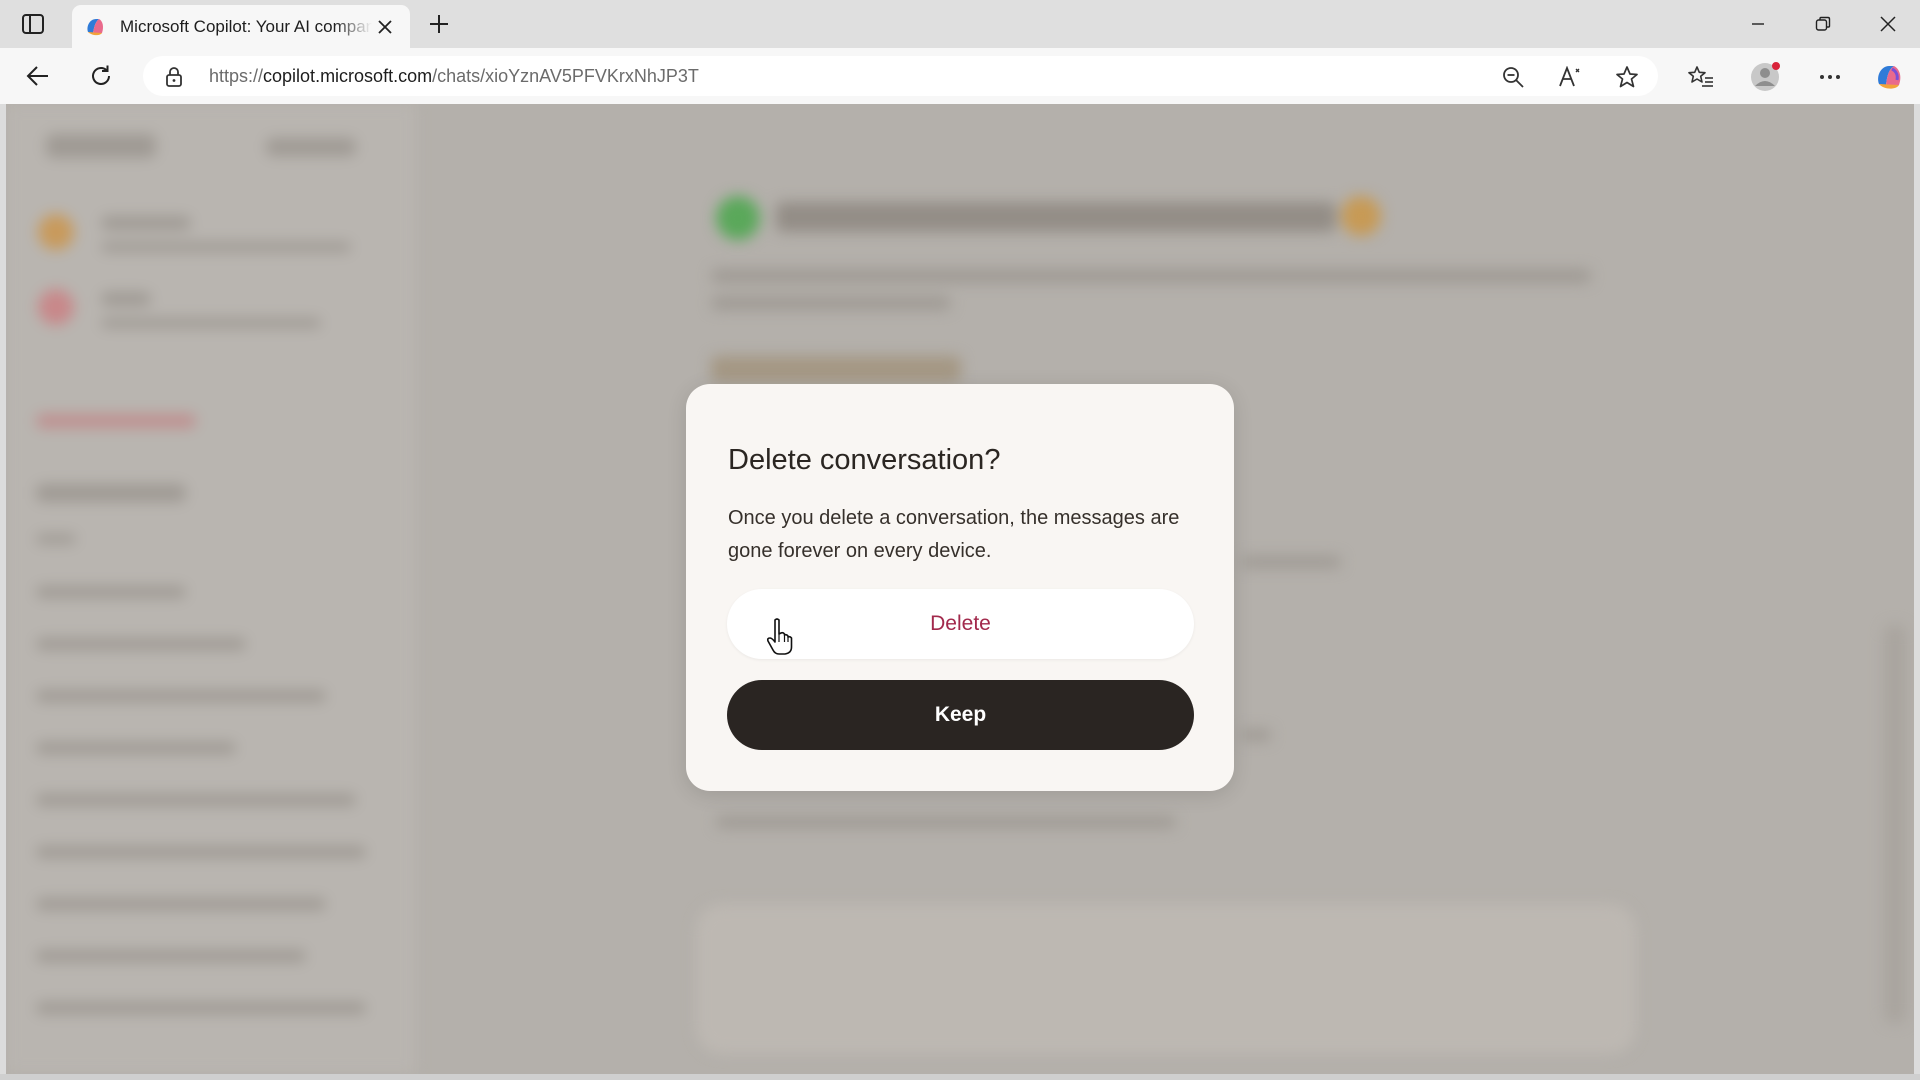  What do you see at coordinates (95, 26) in the screenshot?
I see `copilot-favicon-icon` at bounding box center [95, 26].